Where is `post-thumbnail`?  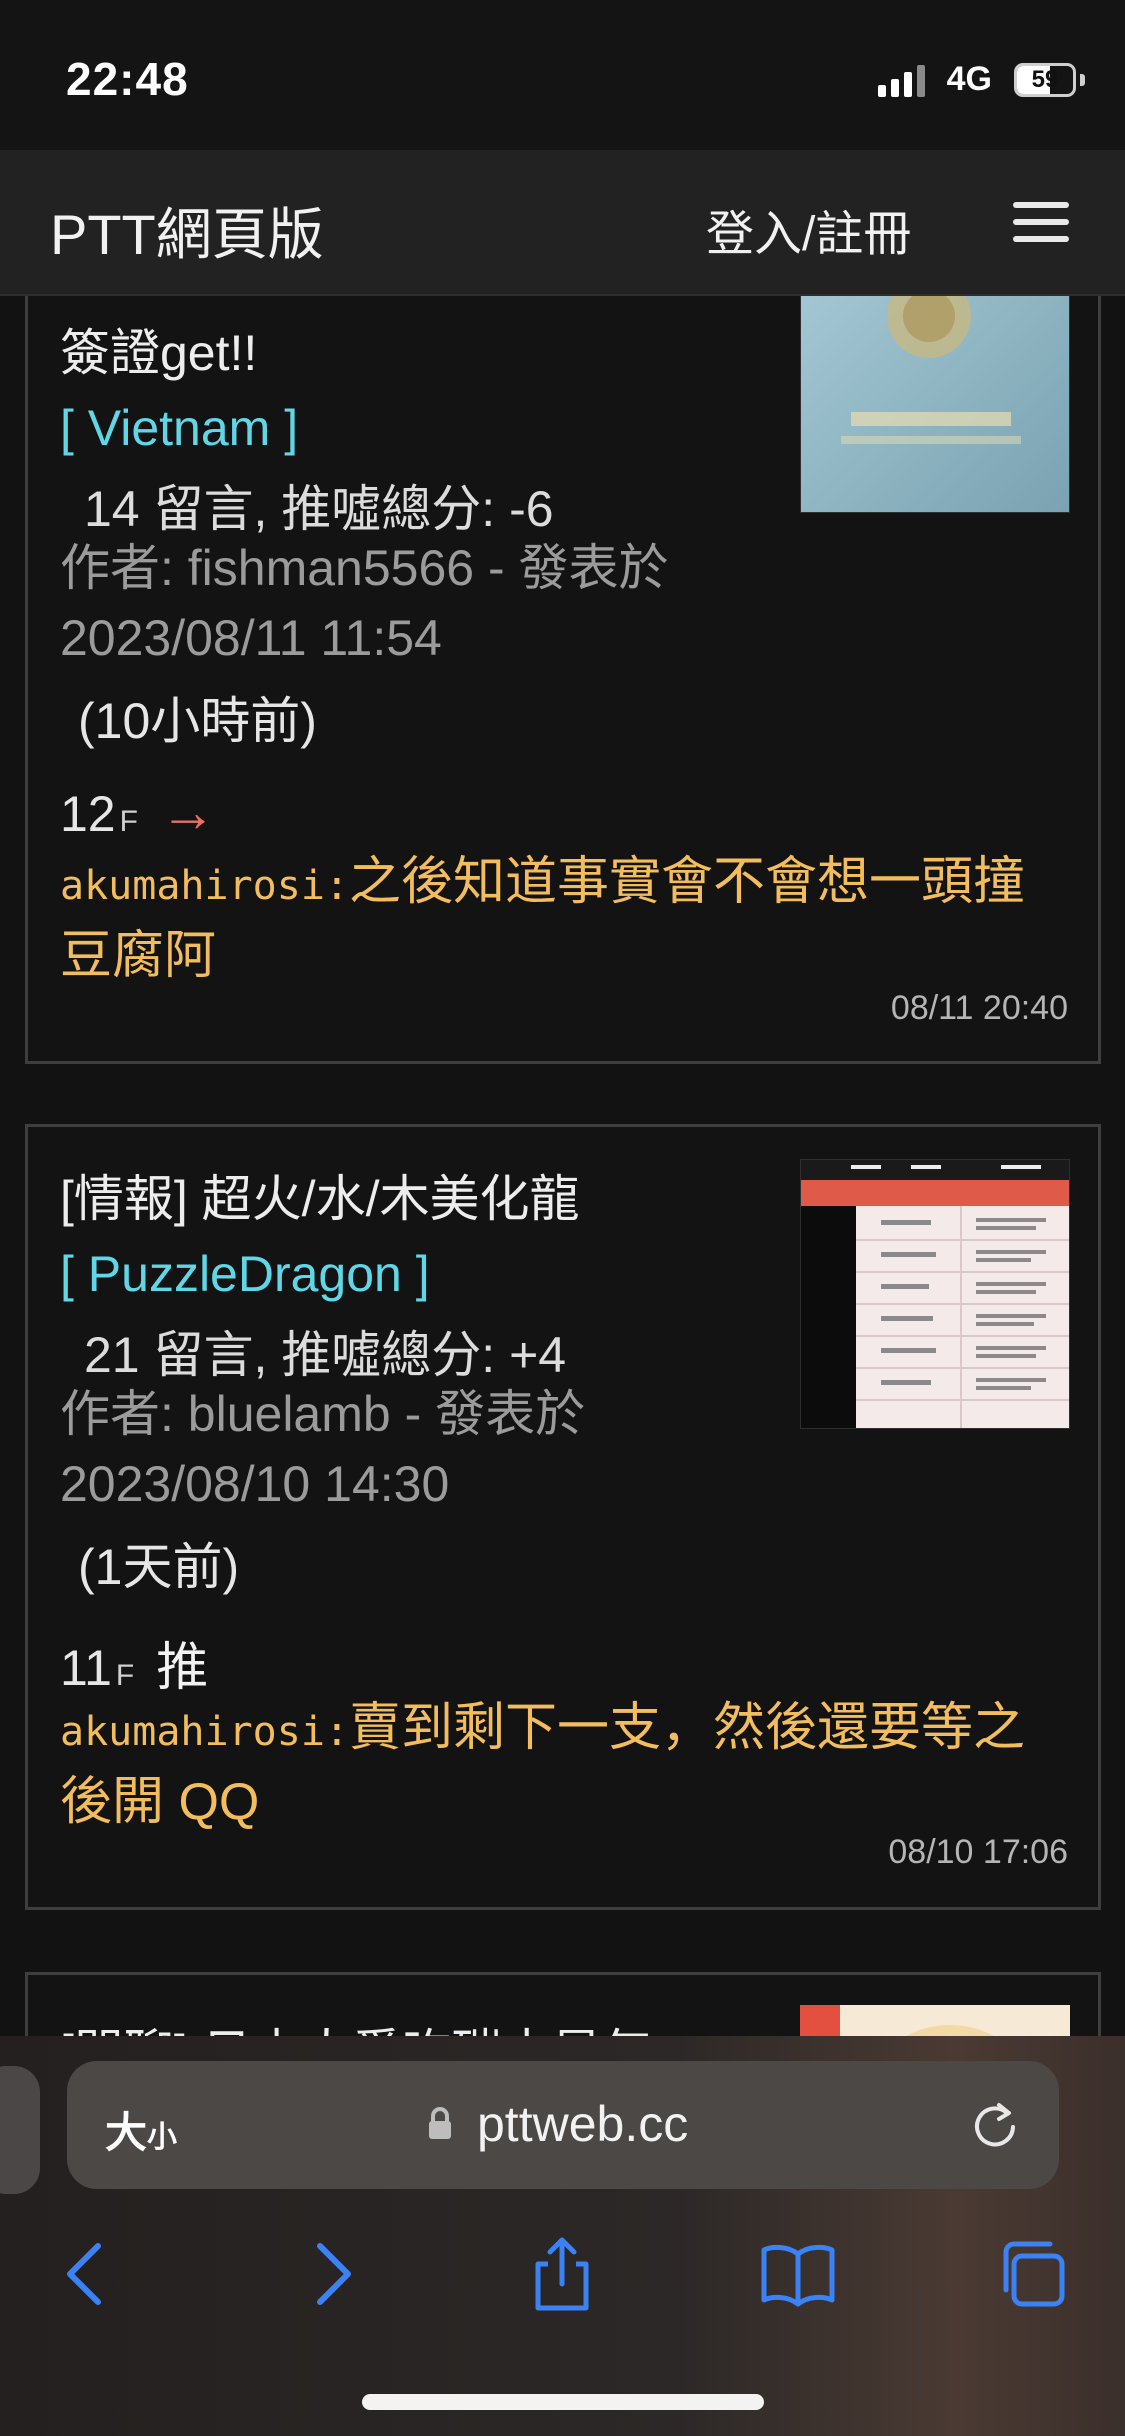
post-thumbnail is located at coordinates (935, 1294).